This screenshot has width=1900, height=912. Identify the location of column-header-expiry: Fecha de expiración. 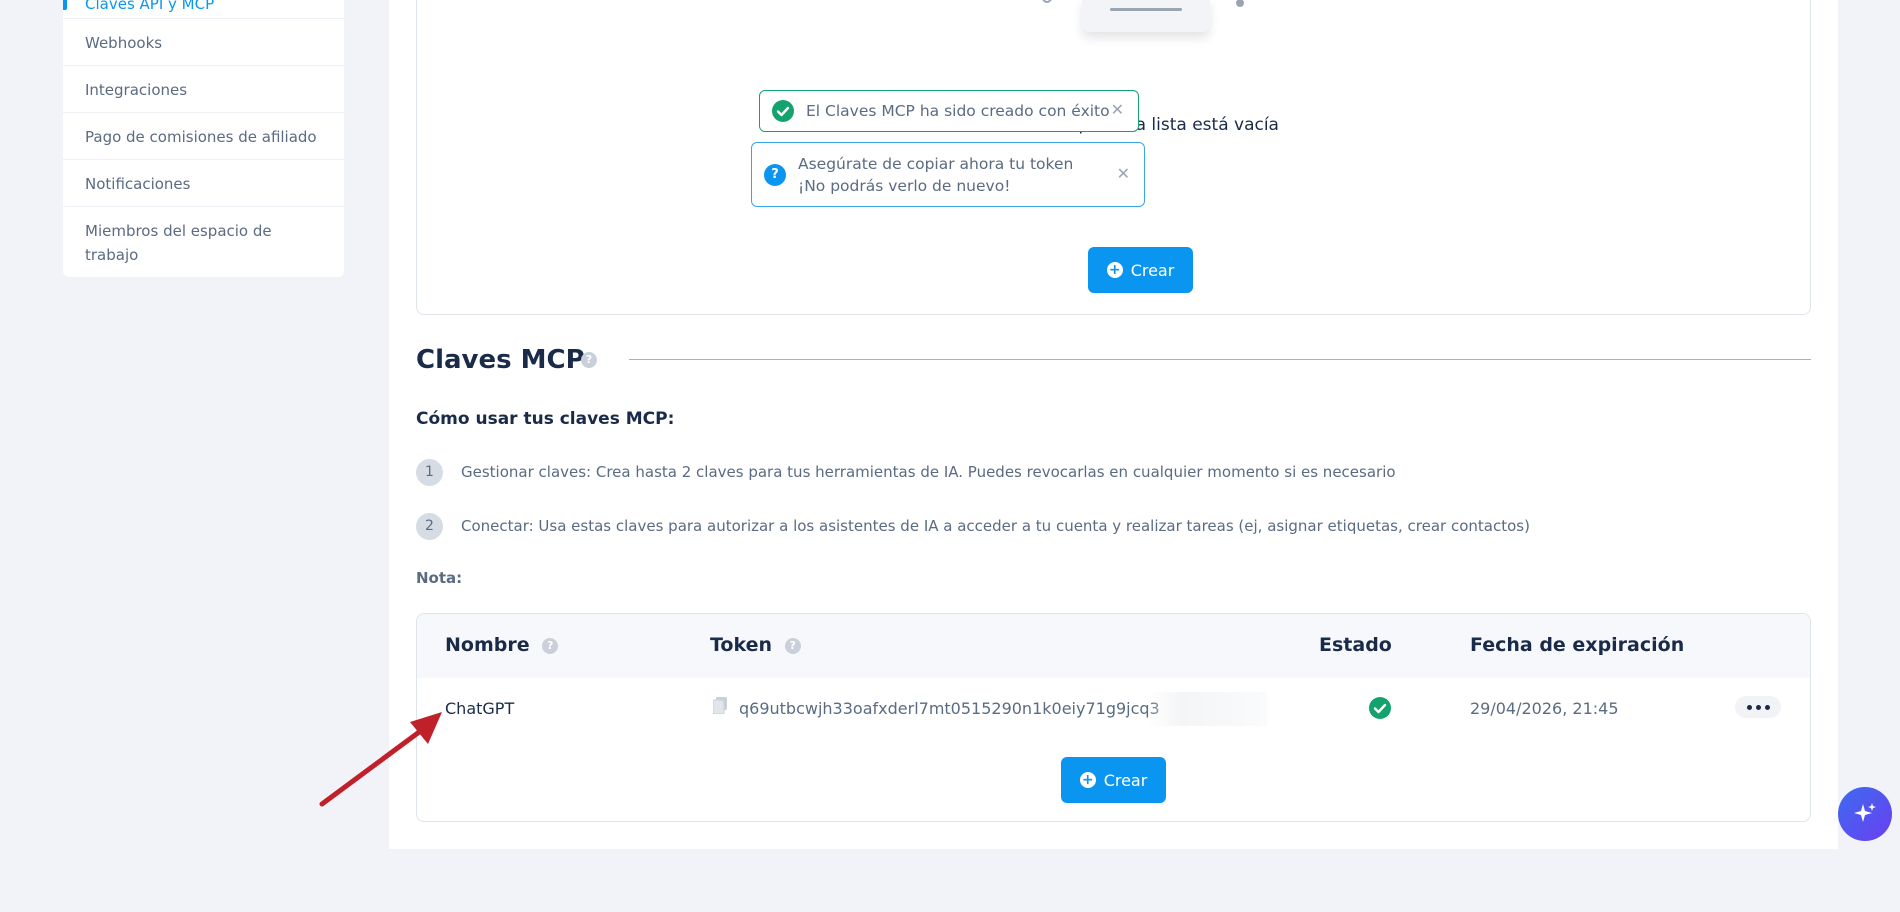
(1577, 645).